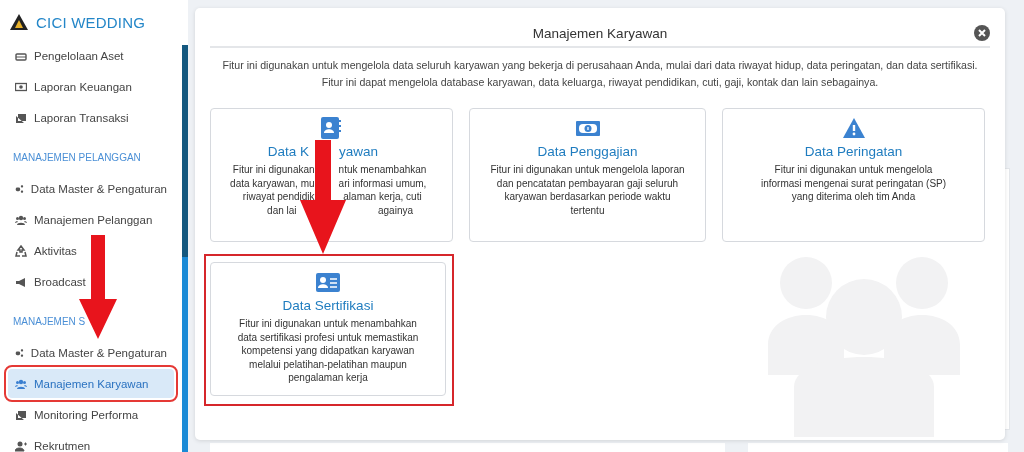 The image size is (1024, 452). I want to click on sidebar-item: Aktivitas, so click(91, 250).